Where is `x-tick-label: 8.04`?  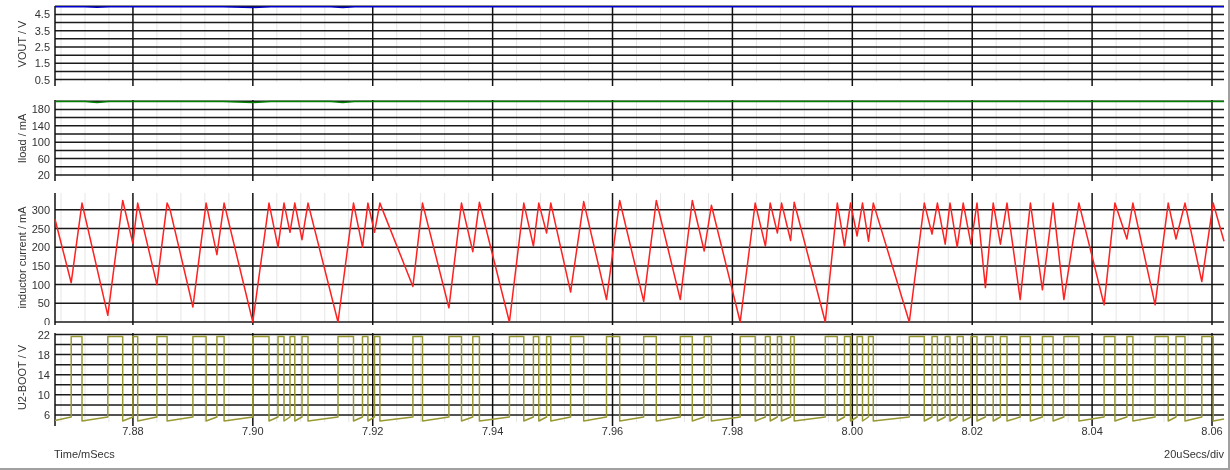 x-tick-label: 8.04 is located at coordinates (1092, 431).